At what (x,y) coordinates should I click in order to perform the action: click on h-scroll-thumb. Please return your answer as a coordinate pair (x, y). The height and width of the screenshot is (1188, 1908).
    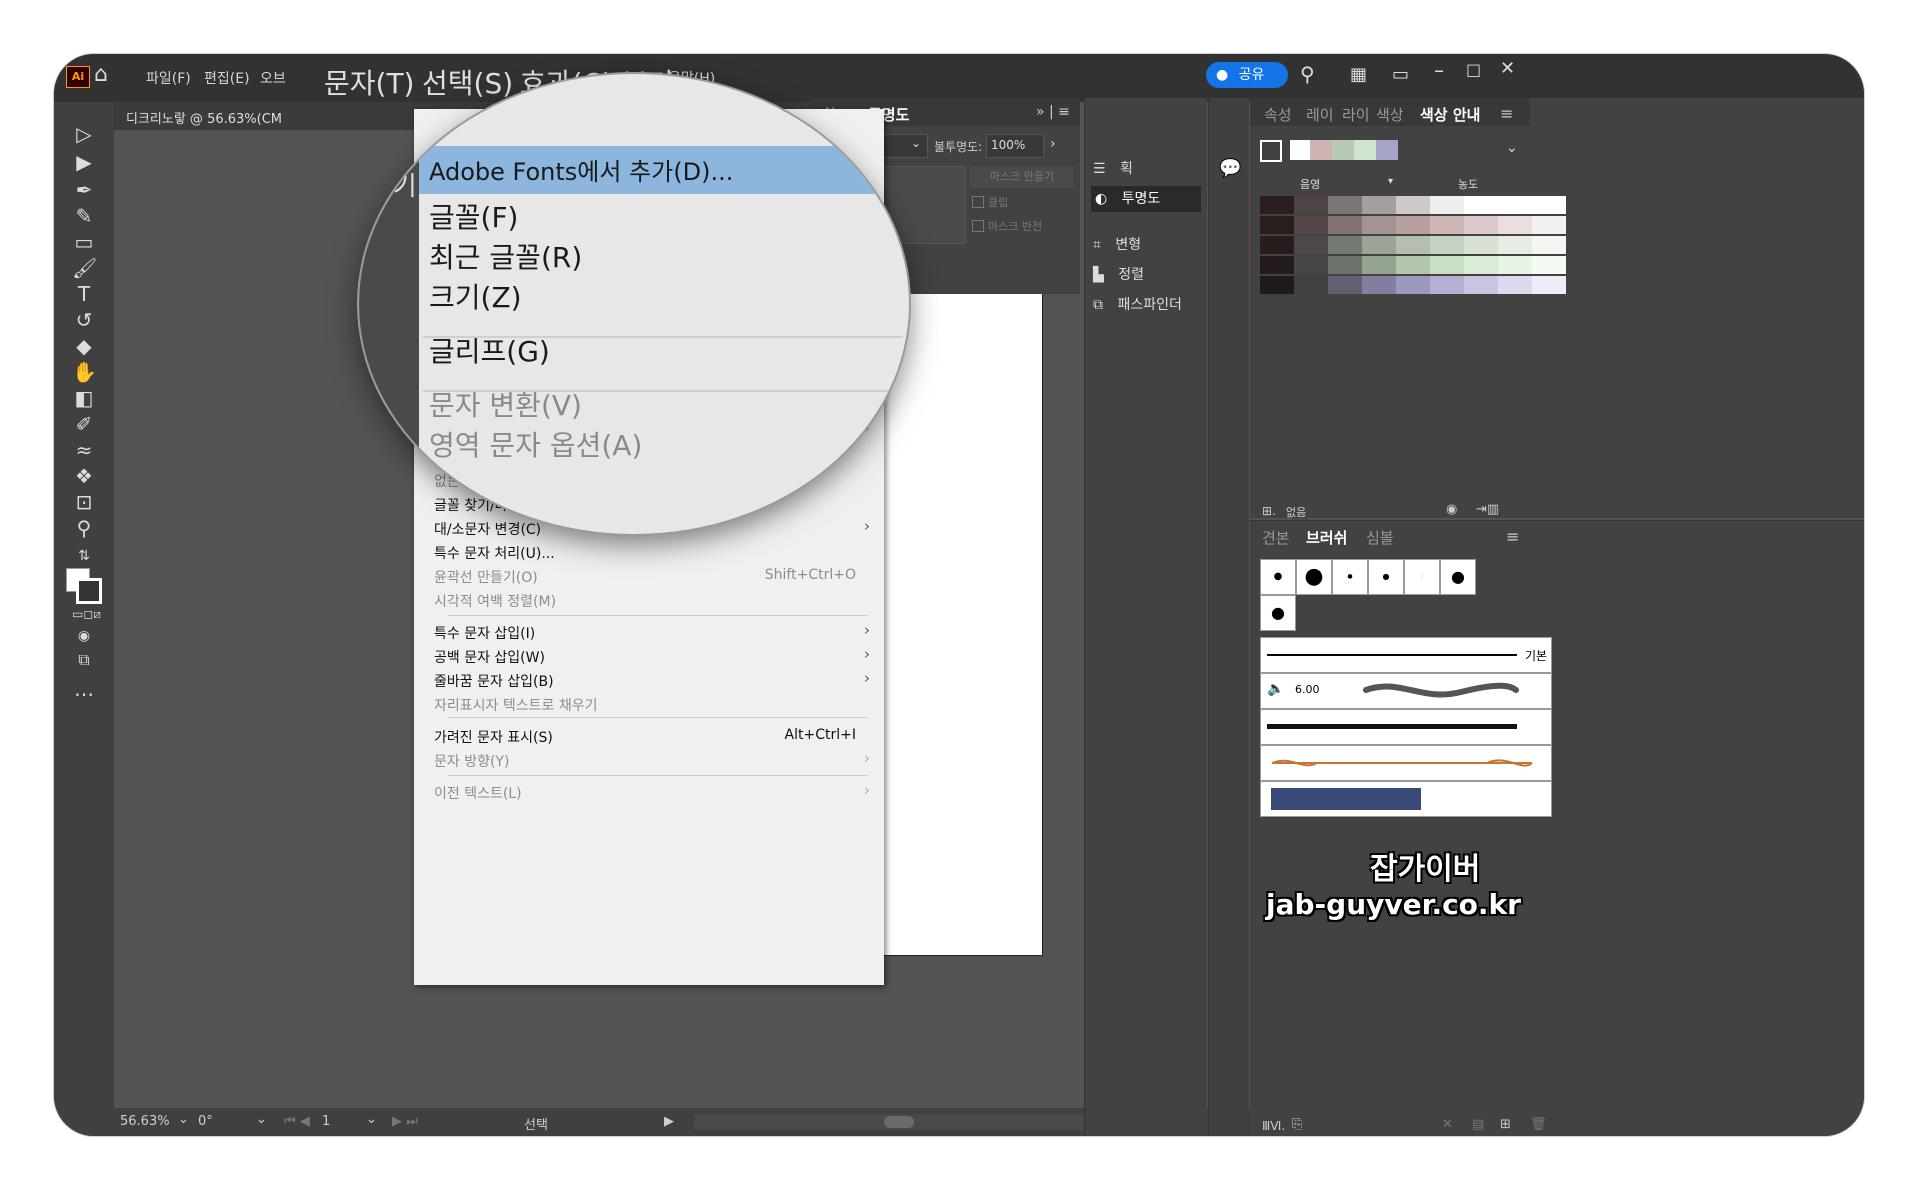
    Looking at the image, I should click on (899, 1122).